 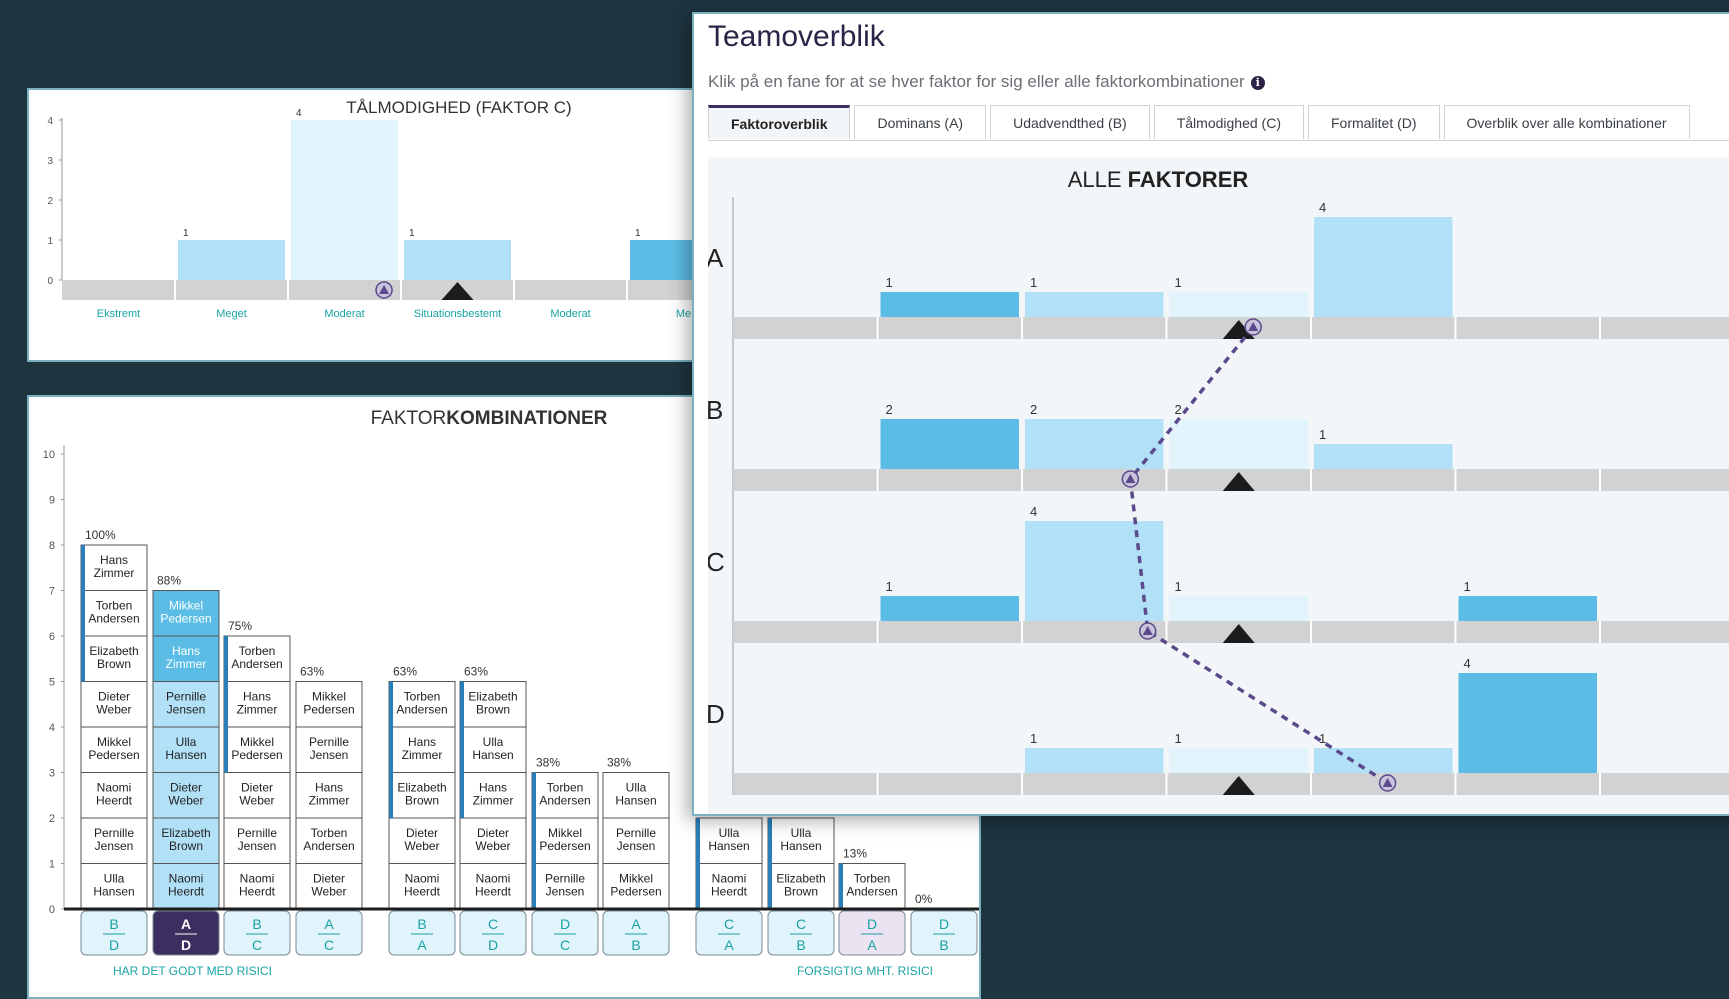 I want to click on combos-y-tick: 2, so click(x=52, y=819).